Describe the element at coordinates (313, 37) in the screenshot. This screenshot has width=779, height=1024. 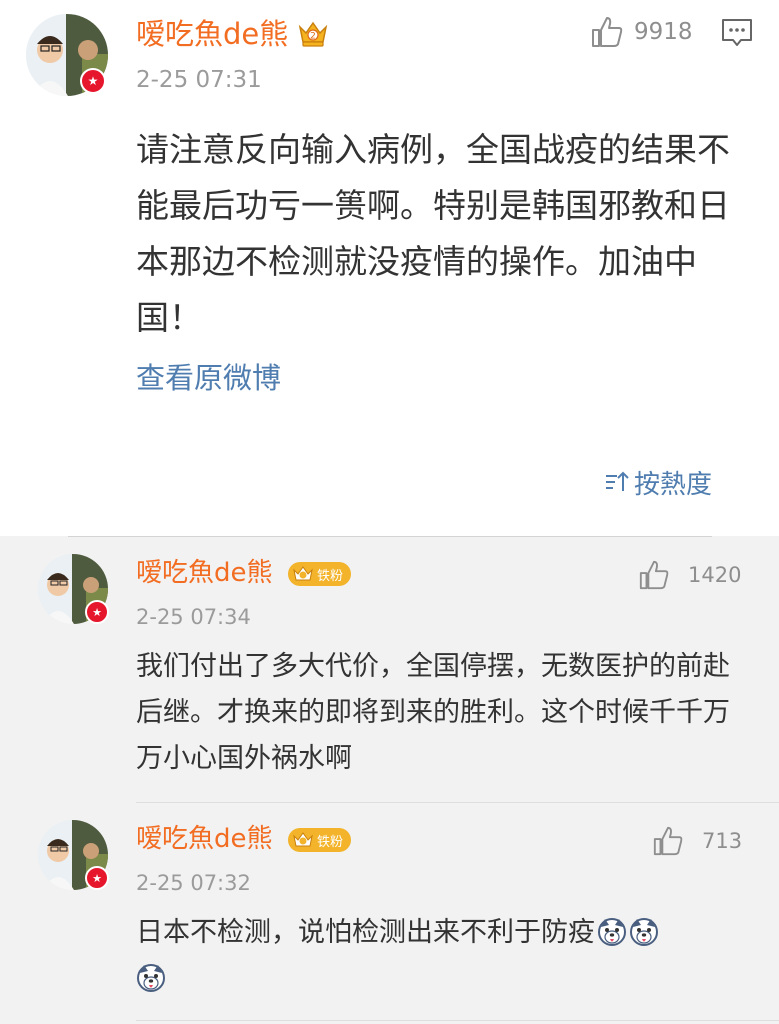
I see `svg-text: 2` at that location.